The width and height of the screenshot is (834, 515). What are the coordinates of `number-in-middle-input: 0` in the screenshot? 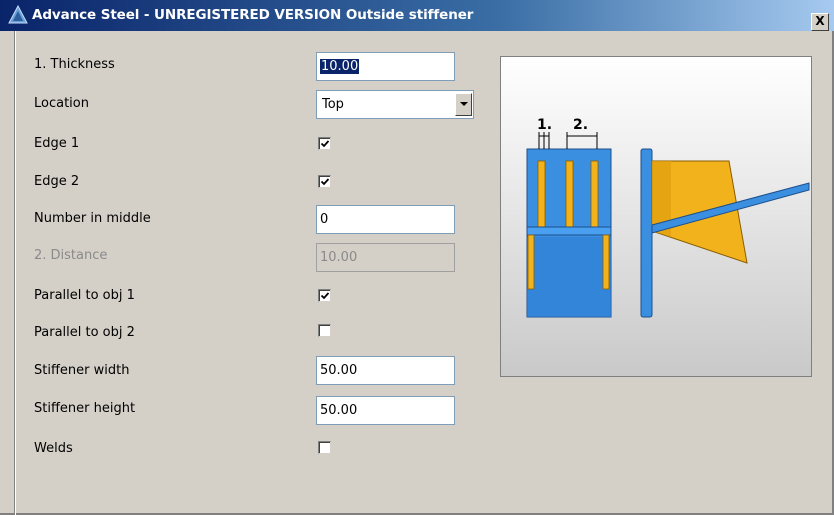 It's located at (385, 219).